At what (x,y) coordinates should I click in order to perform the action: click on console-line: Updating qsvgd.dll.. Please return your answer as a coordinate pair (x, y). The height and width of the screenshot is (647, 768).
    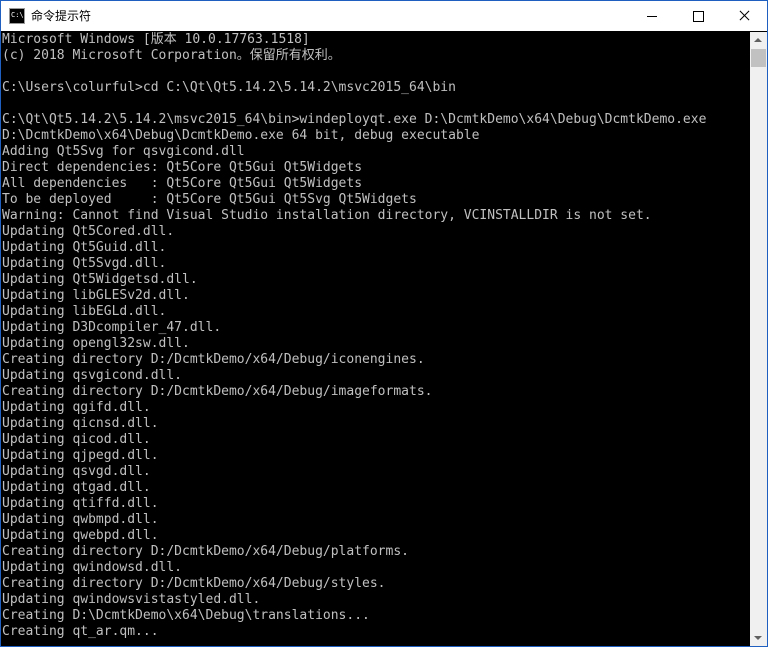
    Looking at the image, I should click on (76, 471).